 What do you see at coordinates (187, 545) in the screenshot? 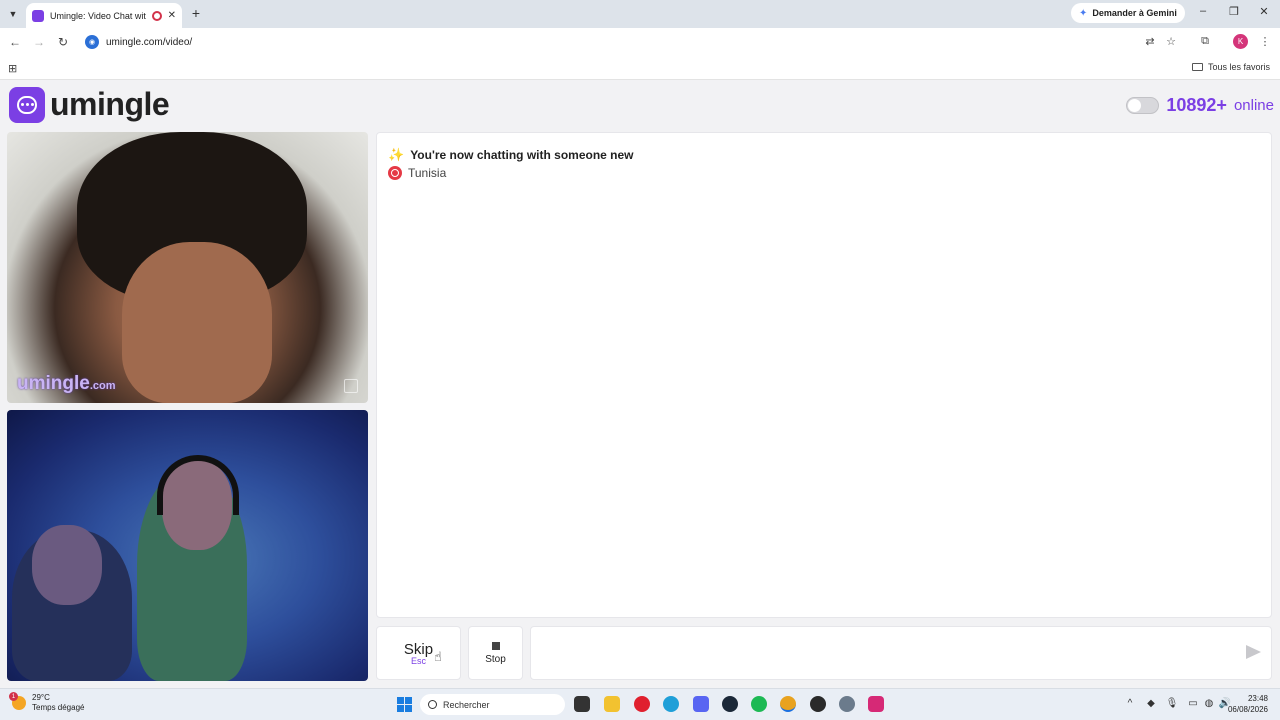
I see `self-video` at bounding box center [187, 545].